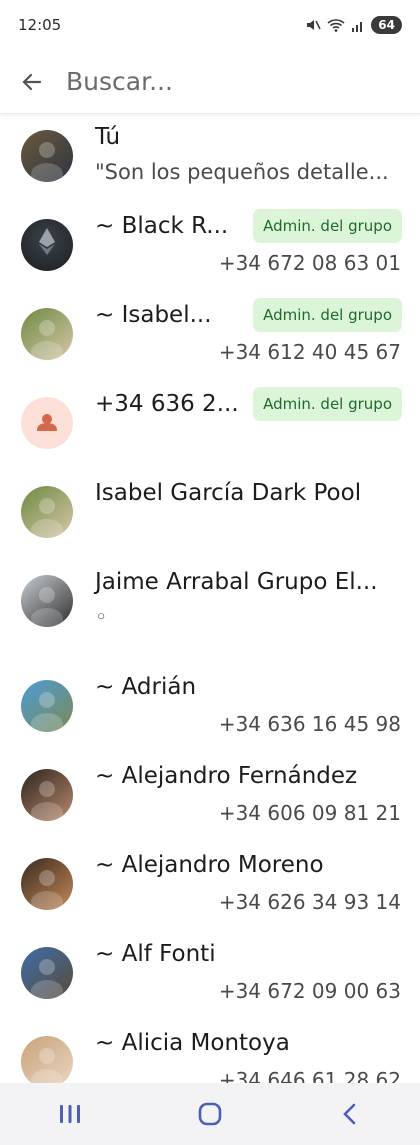 This screenshot has width=420, height=1145. What do you see at coordinates (309, 991) in the screenshot?
I see `contact-phone: +34 672 09 00 63` at bounding box center [309, 991].